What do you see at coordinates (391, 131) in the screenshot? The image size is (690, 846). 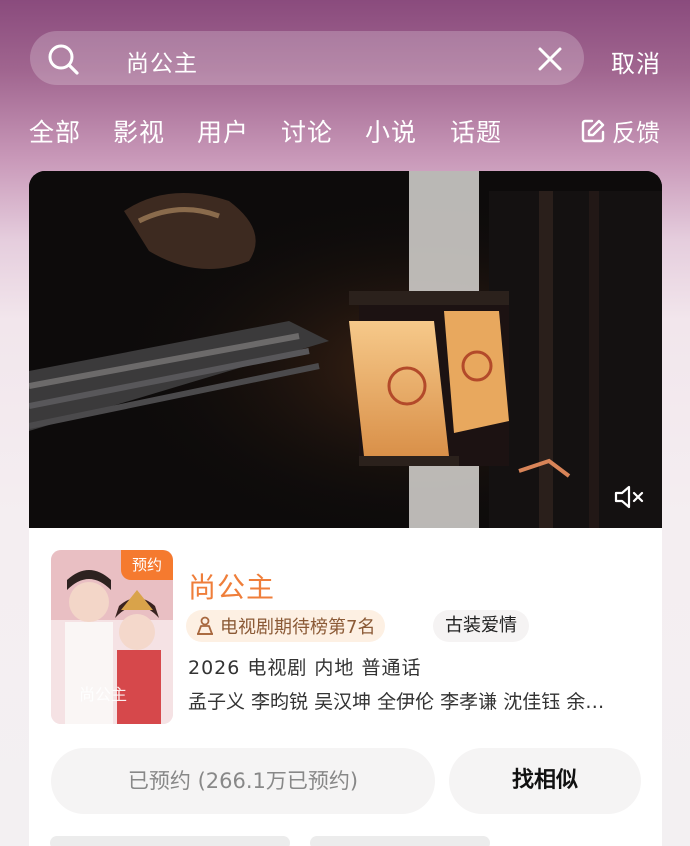 I see `tab-novel: 小说` at bounding box center [391, 131].